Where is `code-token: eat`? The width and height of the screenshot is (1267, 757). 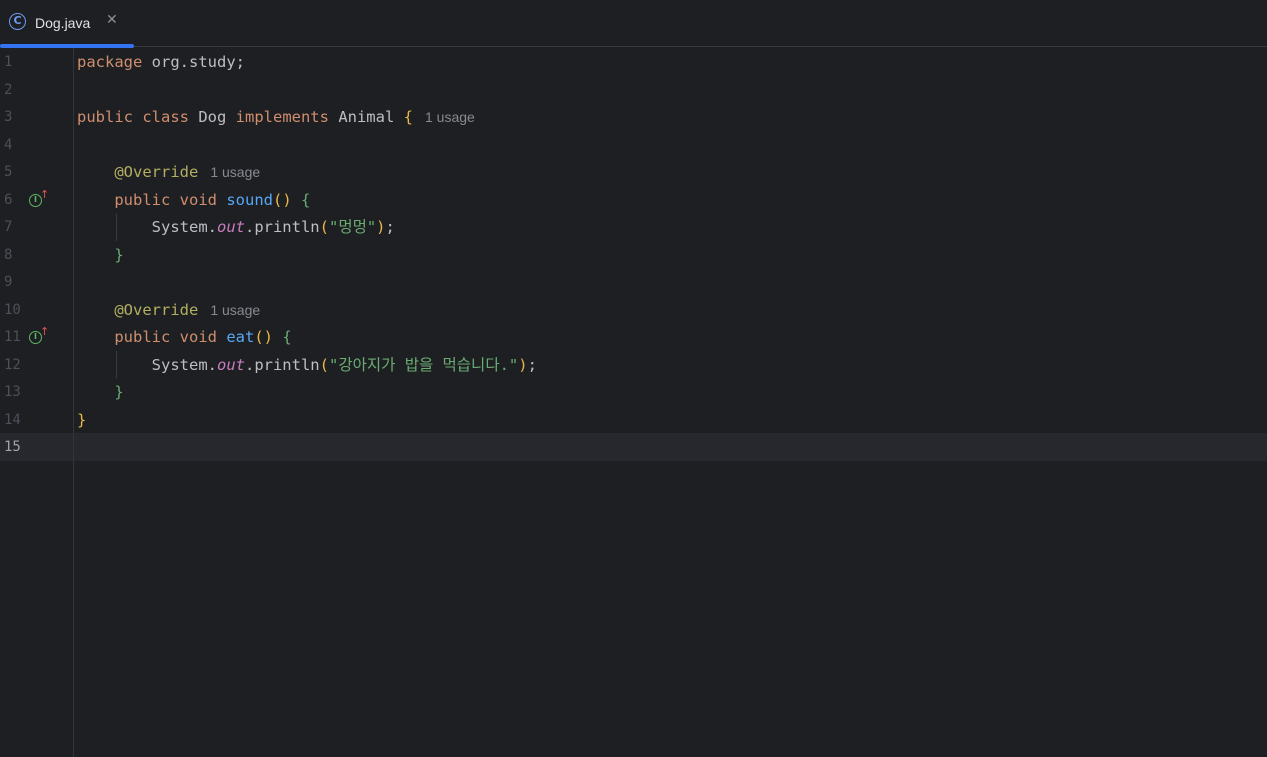 code-token: eat is located at coordinates (240, 337).